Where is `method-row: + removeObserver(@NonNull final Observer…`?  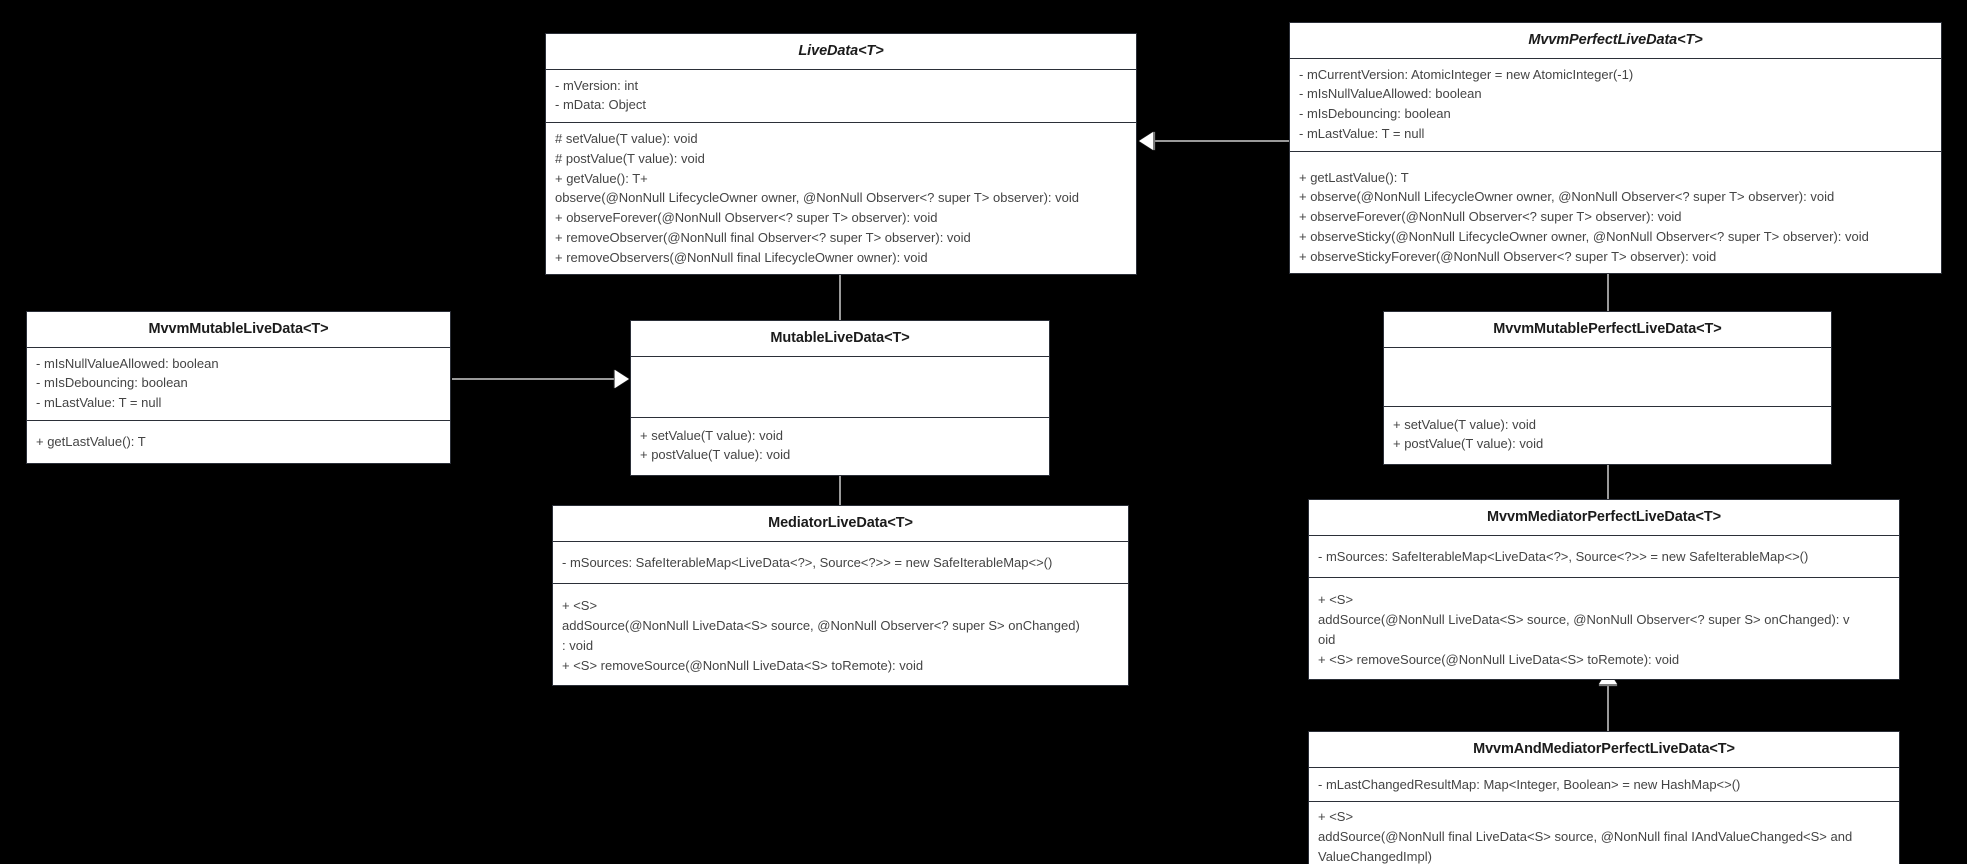
method-row: + removeObserver(@NonNull final Observer… is located at coordinates (763, 237).